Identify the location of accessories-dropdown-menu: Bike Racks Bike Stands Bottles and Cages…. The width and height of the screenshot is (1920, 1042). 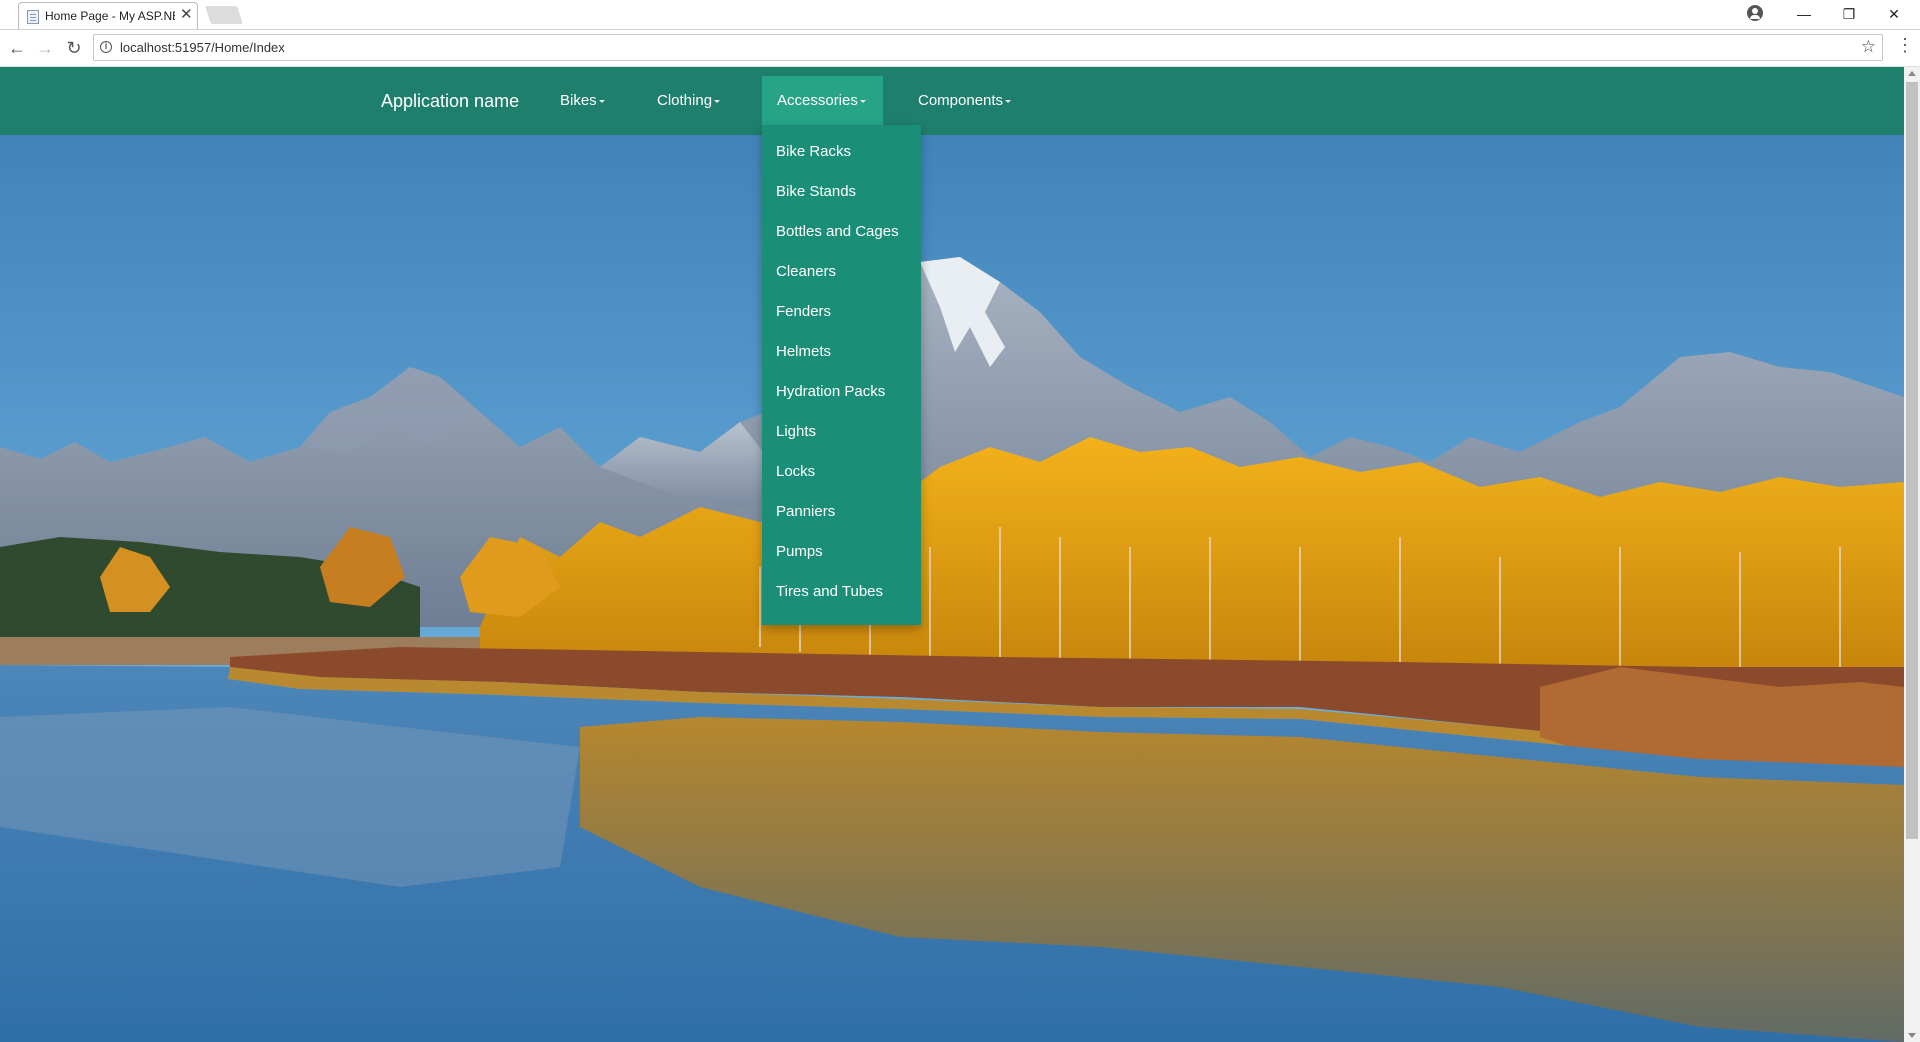
(841, 375).